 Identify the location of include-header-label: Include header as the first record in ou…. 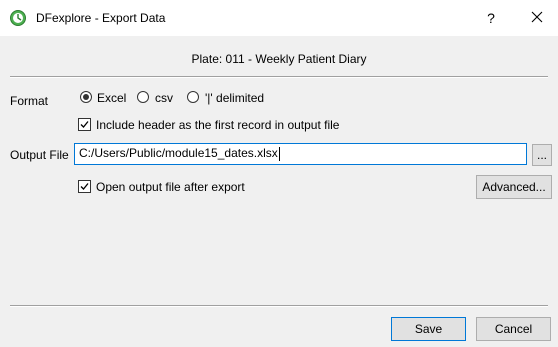
(218, 125).